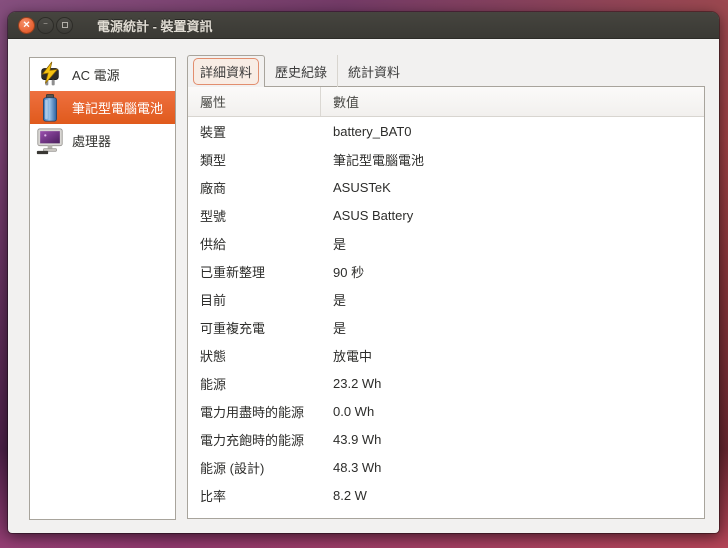  I want to click on column-header-value: 數值, so click(512, 101).